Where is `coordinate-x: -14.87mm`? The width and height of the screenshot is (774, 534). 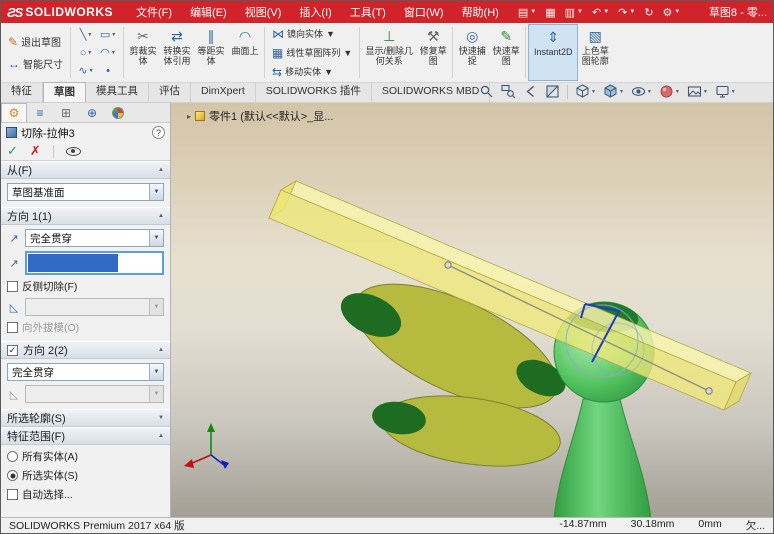
coordinate-x: -14.87mm is located at coordinates (583, 524).